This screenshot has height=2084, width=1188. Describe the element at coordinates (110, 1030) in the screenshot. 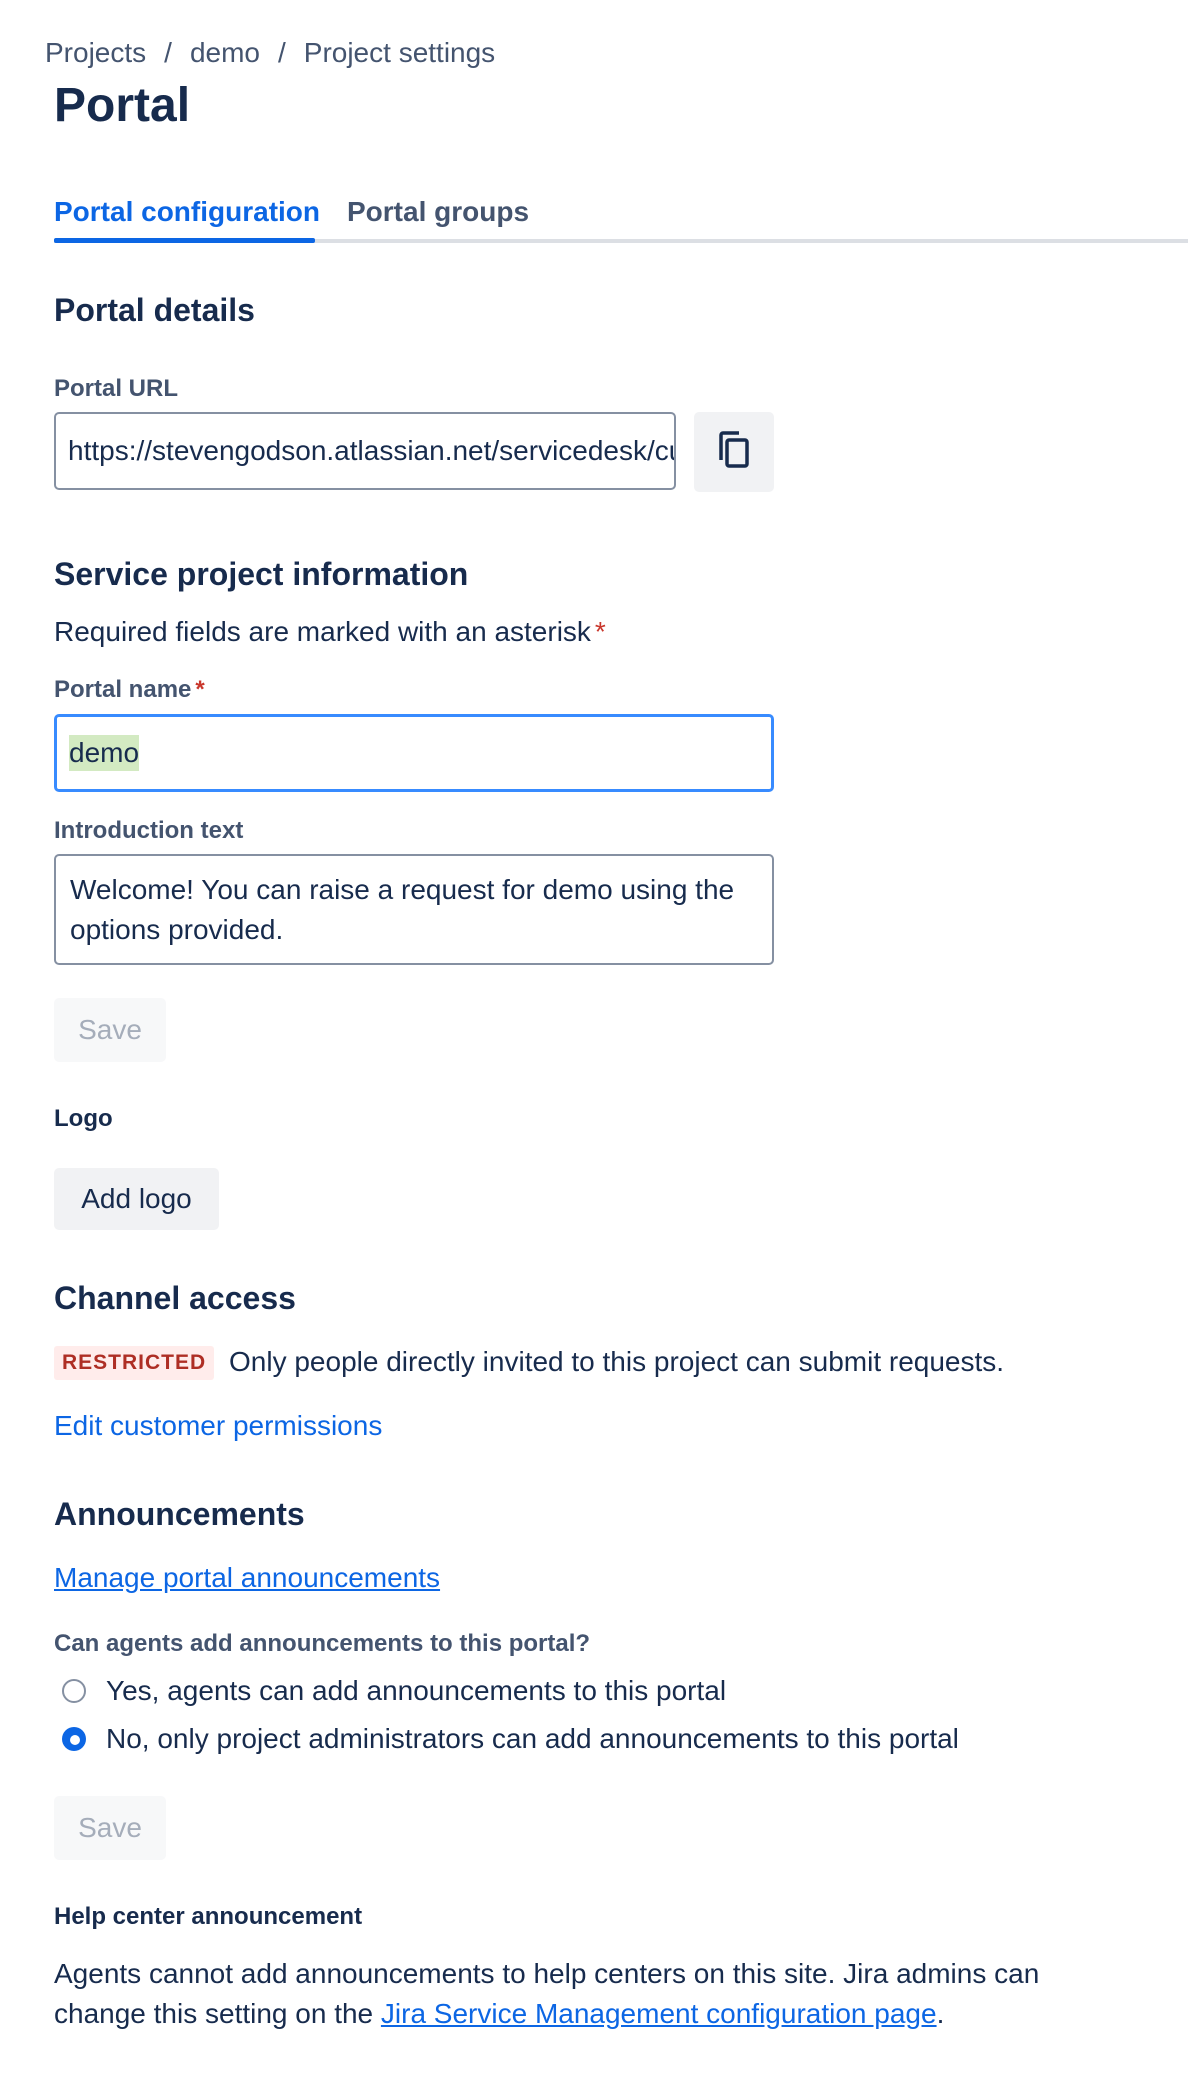

I see `save-service-info-button: Save` at that location.